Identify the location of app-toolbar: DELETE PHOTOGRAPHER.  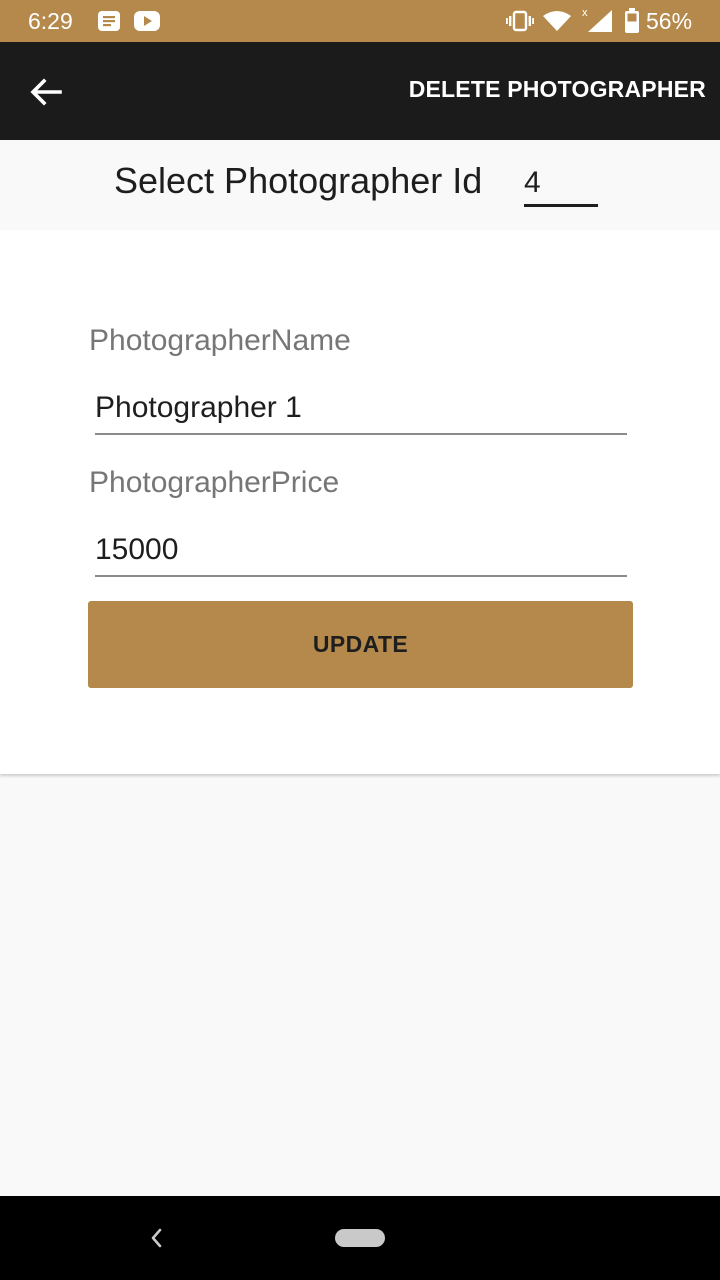
(360, 91).